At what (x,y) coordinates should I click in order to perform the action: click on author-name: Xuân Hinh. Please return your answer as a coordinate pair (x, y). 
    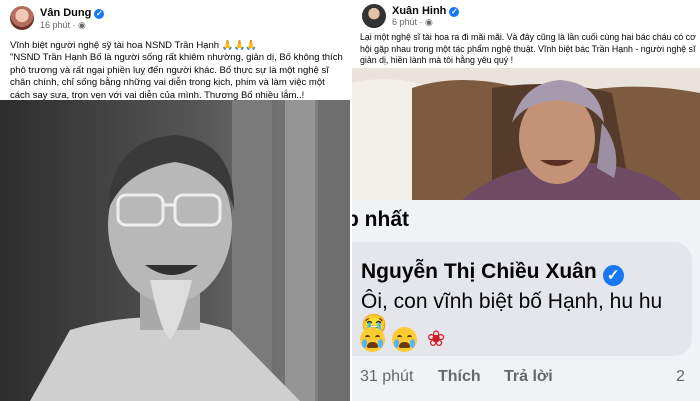
    Looking at the image, I should click on (419, 11).